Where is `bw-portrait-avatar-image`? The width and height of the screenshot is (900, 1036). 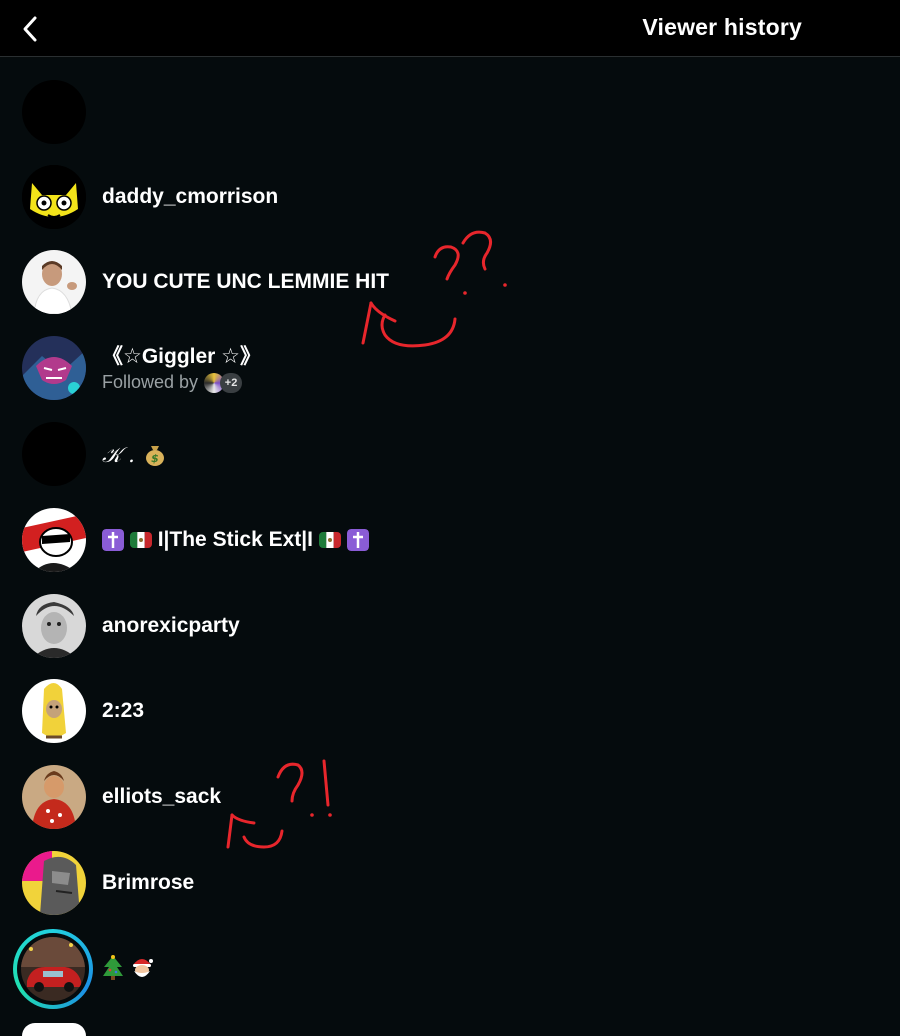
bw-portrait-avatar-image is located at coordinates (54, 626).